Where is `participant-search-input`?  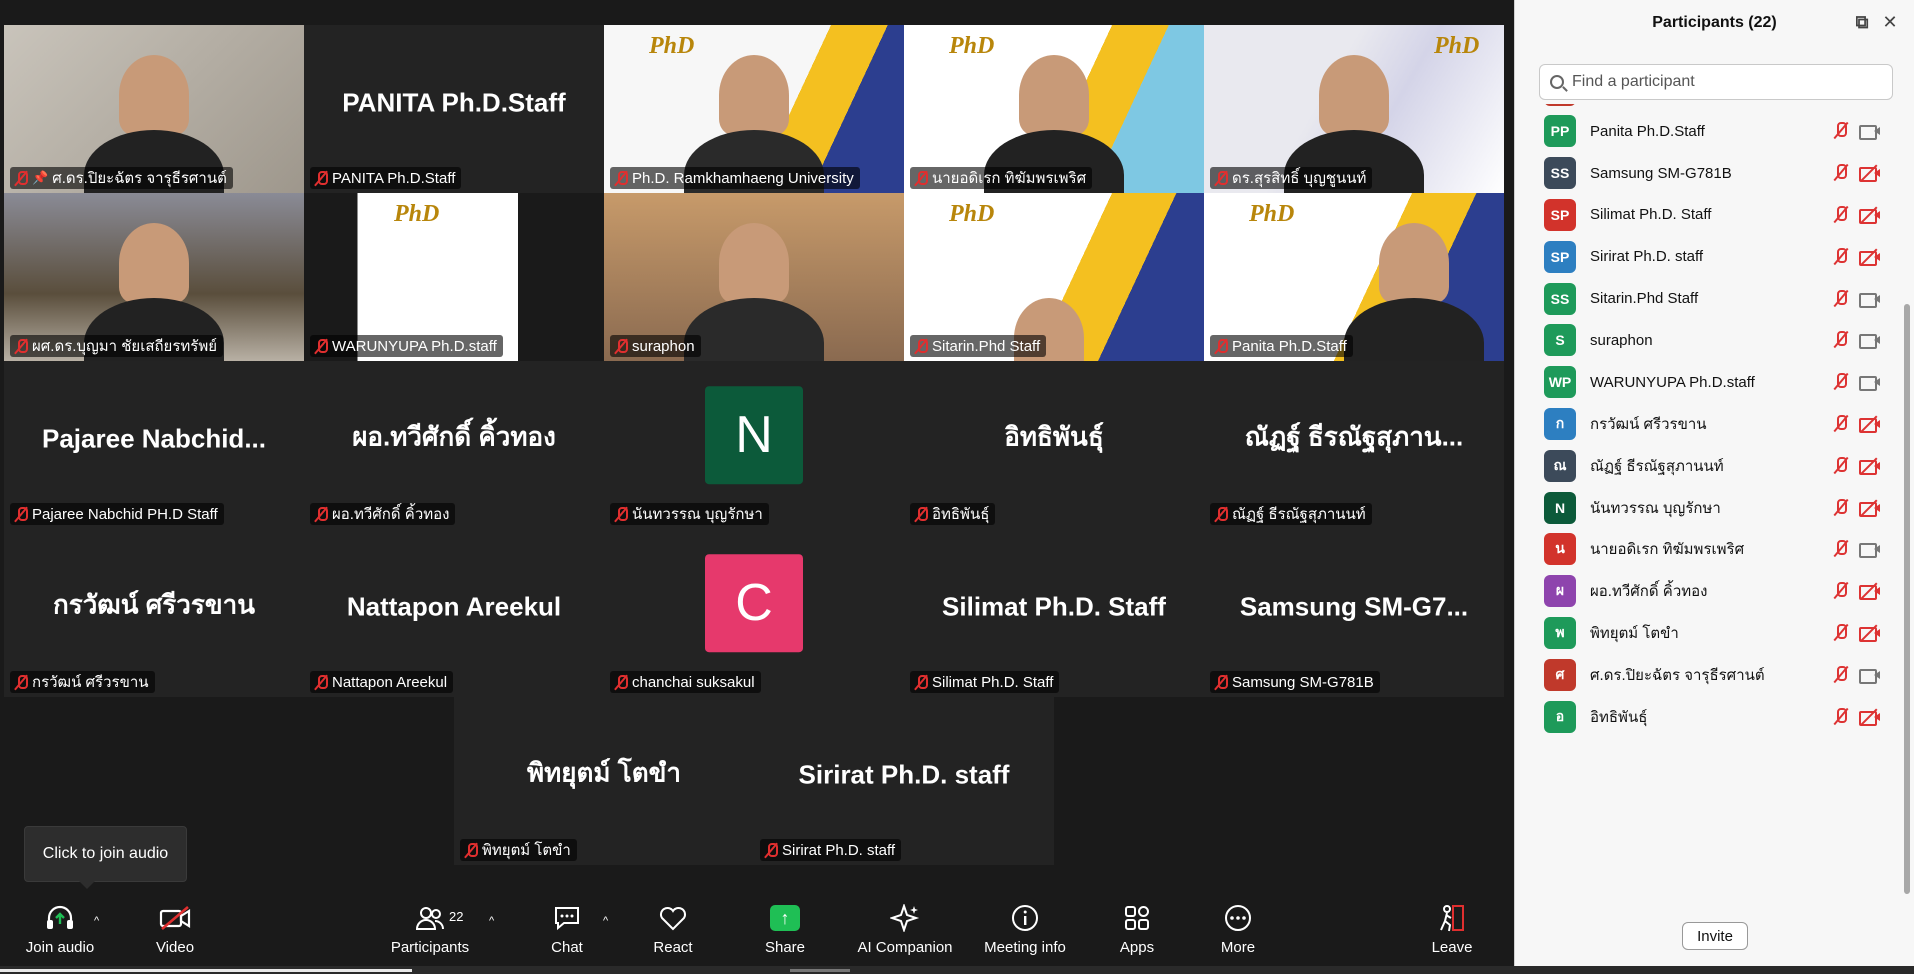
participant-search-input is located at coordinates (1722, 82).